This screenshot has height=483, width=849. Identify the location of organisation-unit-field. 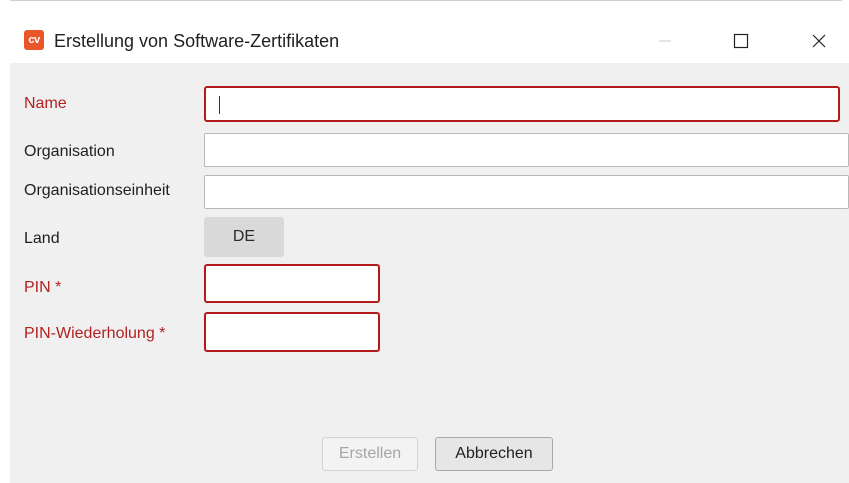
(526, 192).